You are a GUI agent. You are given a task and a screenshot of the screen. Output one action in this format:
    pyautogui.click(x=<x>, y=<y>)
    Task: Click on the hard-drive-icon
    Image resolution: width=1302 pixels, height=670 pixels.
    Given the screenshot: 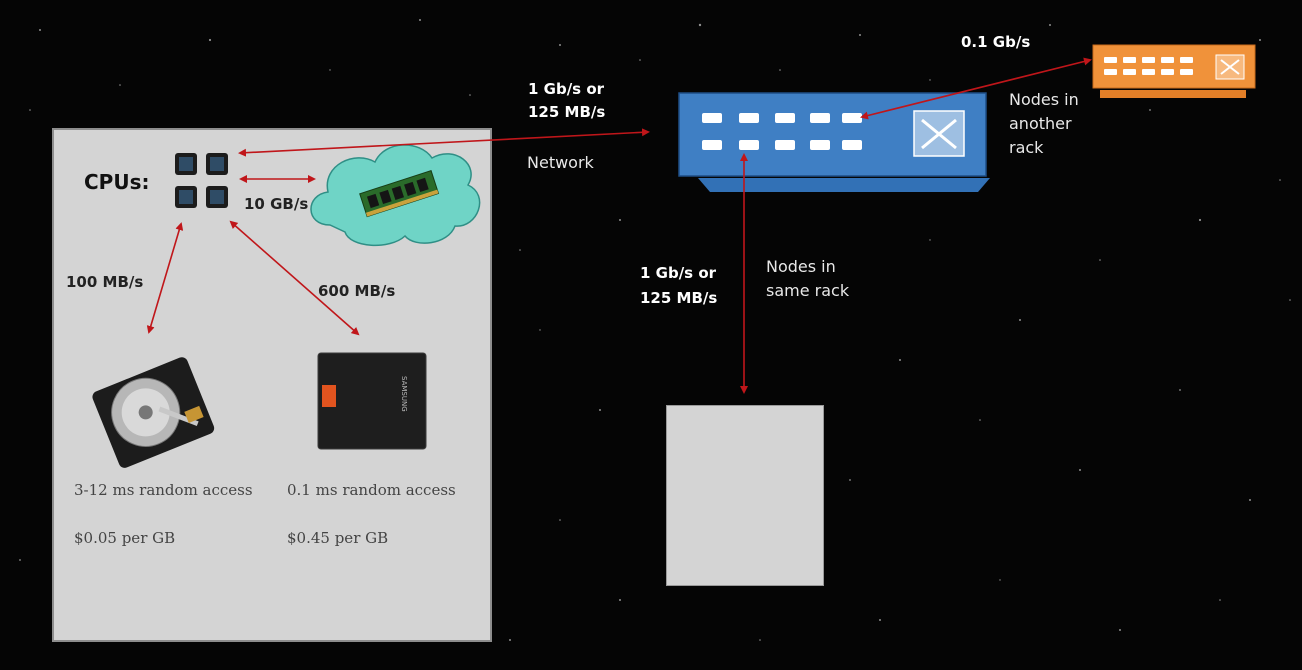 What is the action you would take?
    pyautogui.click(x=153, y=412)
    